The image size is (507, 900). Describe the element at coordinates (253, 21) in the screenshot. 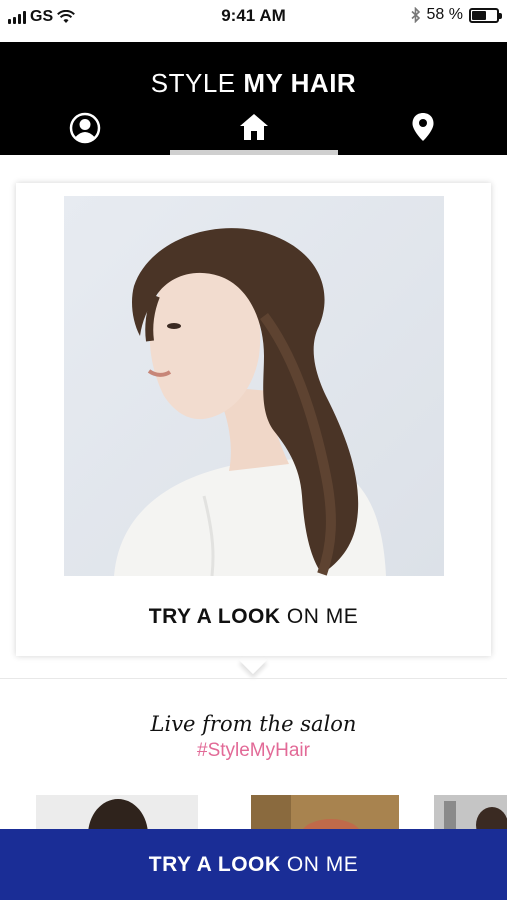

I see `status-bar: GS 9:41 AM 58 %` at that location.